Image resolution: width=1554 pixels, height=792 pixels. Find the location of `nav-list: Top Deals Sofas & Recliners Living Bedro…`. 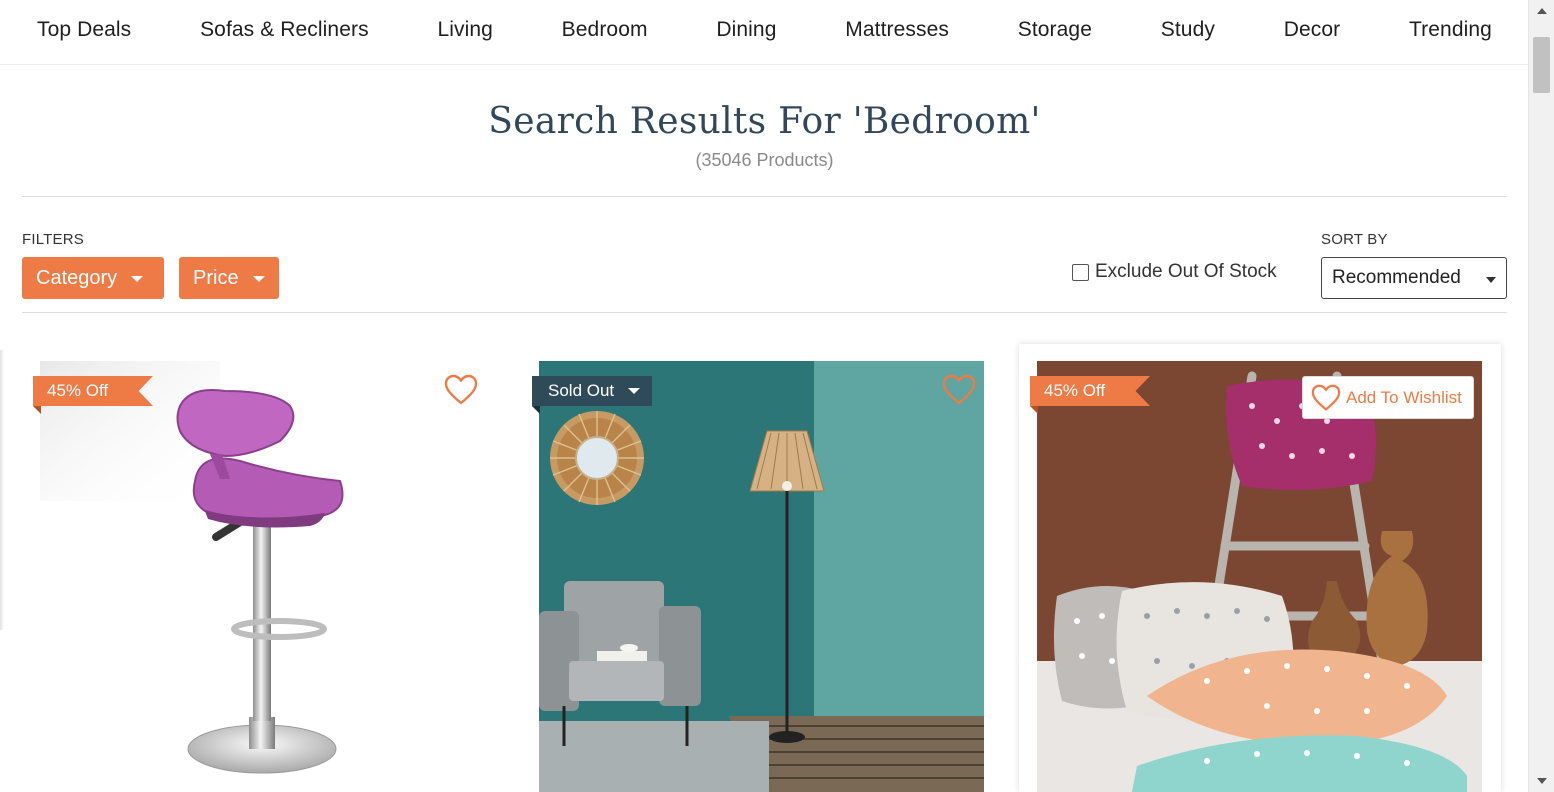

nav-list: Top Deals Sofas & Recliners Living Bedro… is located at coordinates (764, 30).